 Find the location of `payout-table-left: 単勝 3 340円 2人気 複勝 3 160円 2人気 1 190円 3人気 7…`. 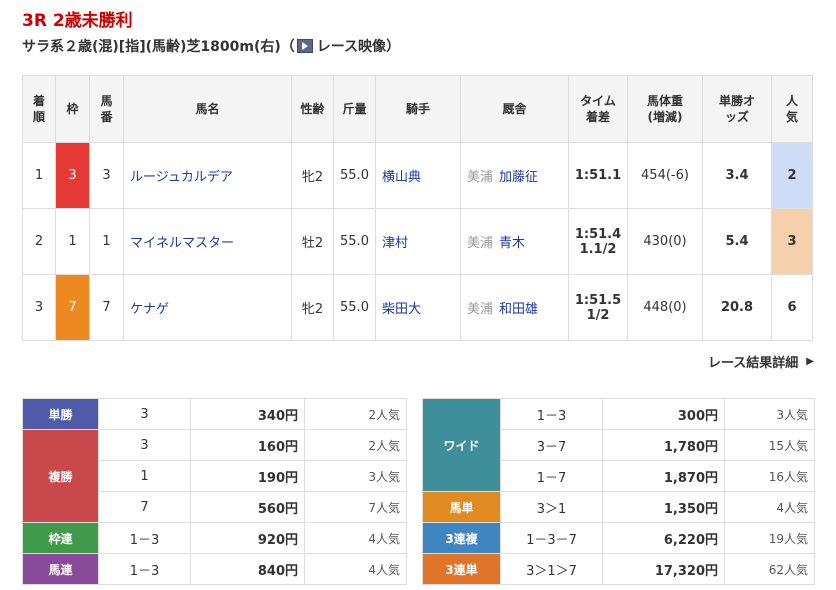

payout-table-left: 単勝 3 340円 2人気 複勝 3 160円 2人気 1 190円 3人気 7… is located at coordinates (214, 491).